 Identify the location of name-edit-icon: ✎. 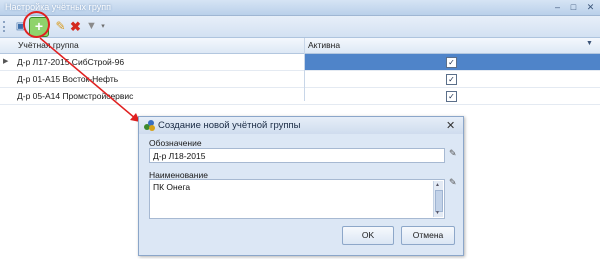
(453, 182).